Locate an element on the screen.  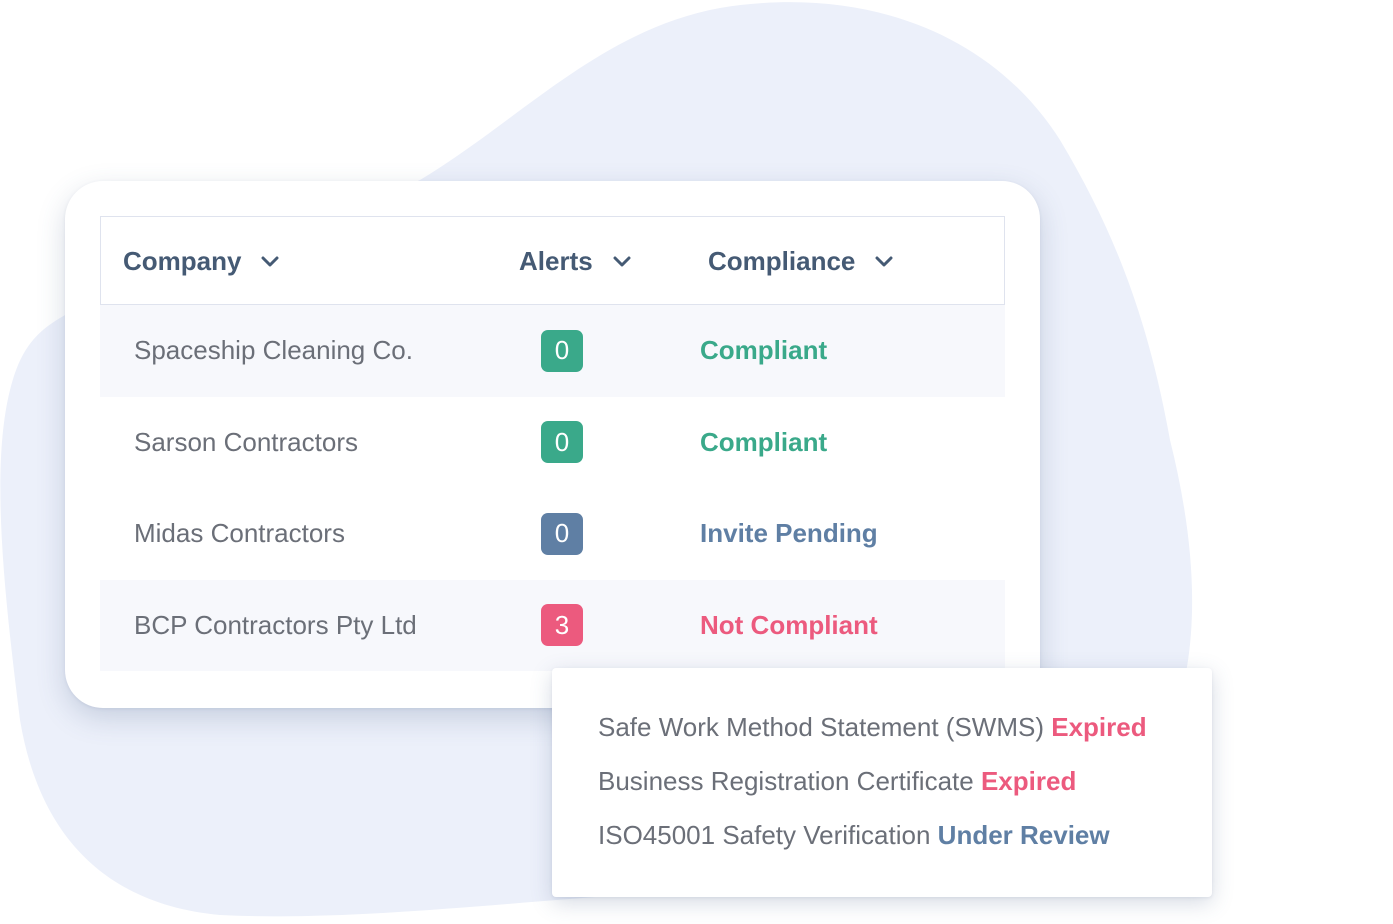
table-header: Company Alerts Compliance is located at coordinates (552, 260).